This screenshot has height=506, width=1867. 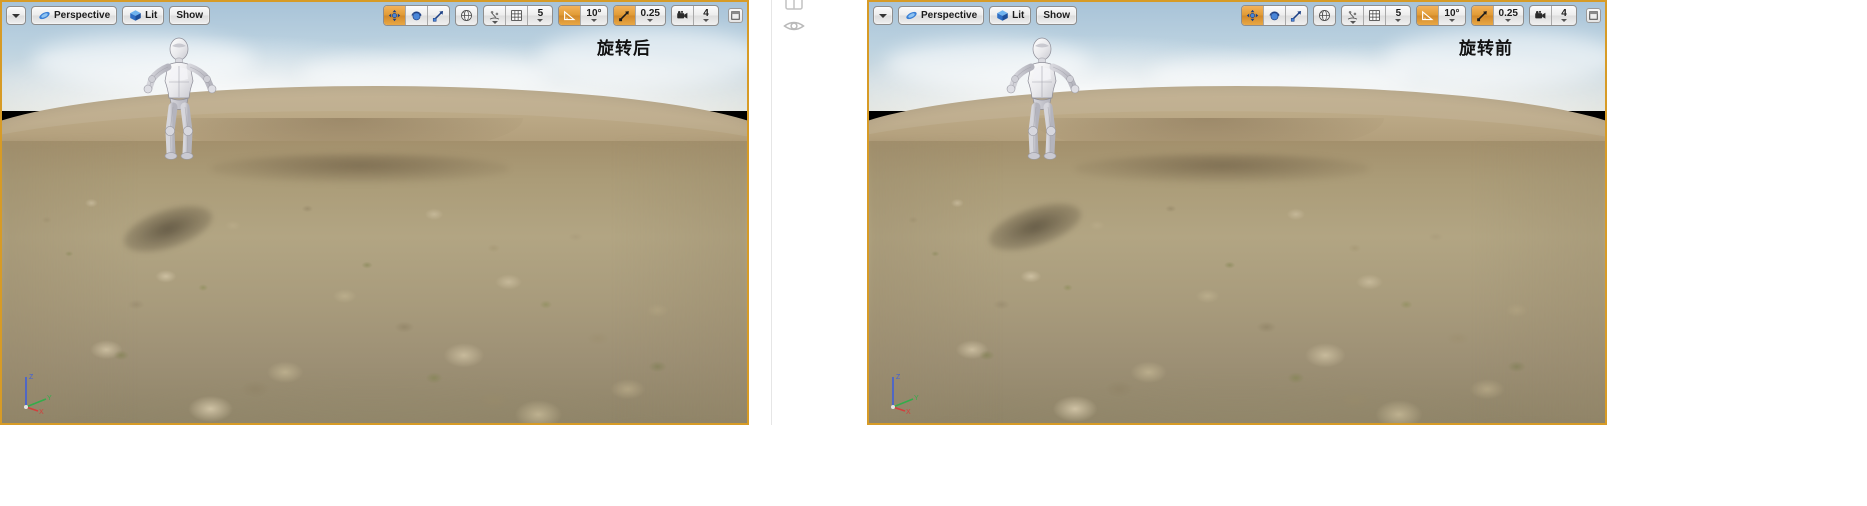 I want to click on viewport-left-toolbar: Perspective Lit Show 5 10° 0.25 4, so click(x=374, y=15).